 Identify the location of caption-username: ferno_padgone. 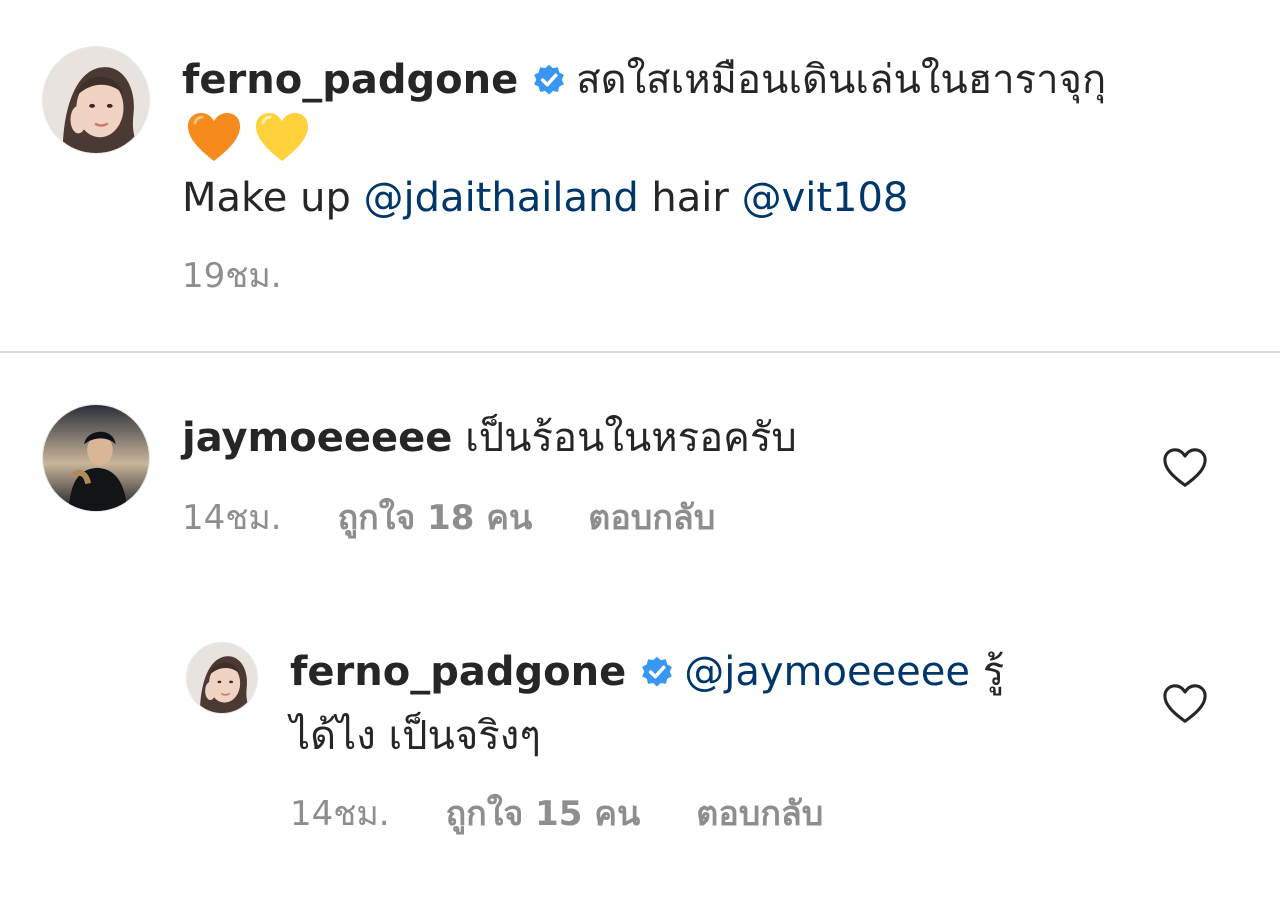
(350, 80).